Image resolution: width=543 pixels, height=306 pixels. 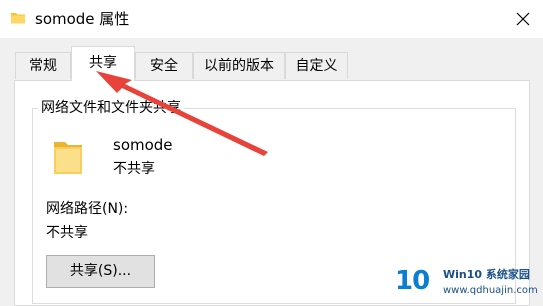 I want to click on watermark: 10 Win10 系统家园 www.qdhuajin.com, so click(x=469, y=285).